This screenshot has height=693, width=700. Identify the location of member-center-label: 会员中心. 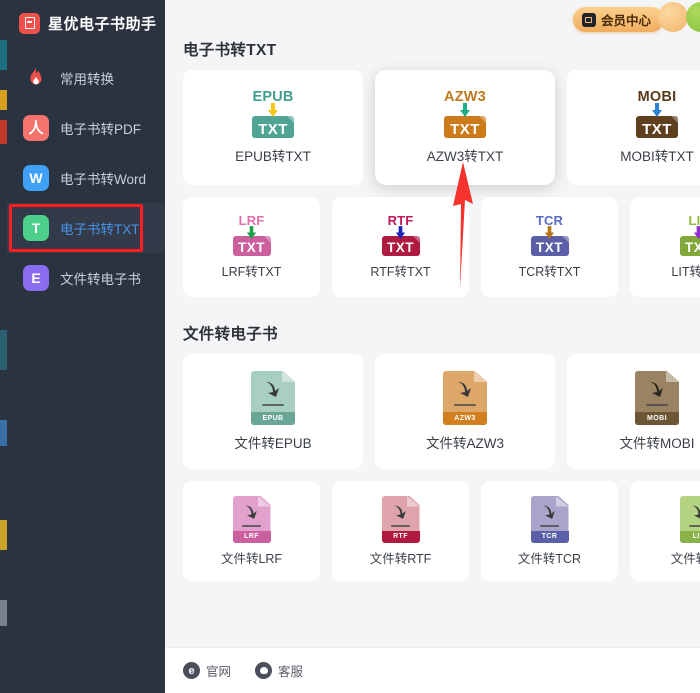
(625, 21).